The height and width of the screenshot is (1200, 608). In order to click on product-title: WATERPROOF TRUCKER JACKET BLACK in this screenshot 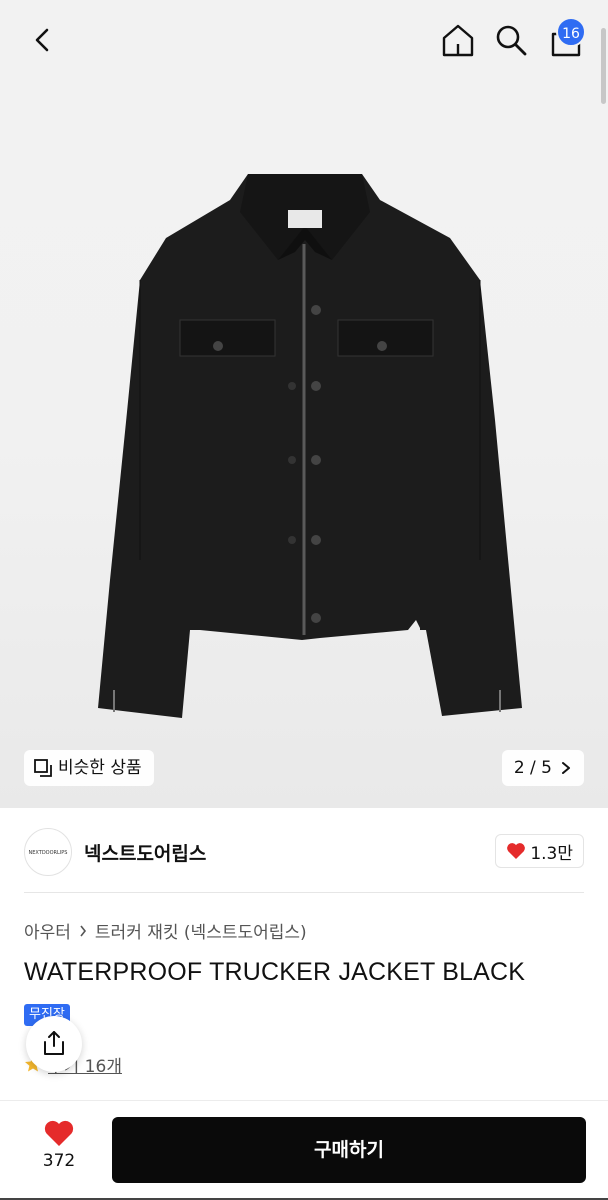, I will do `click(275, 972)`.